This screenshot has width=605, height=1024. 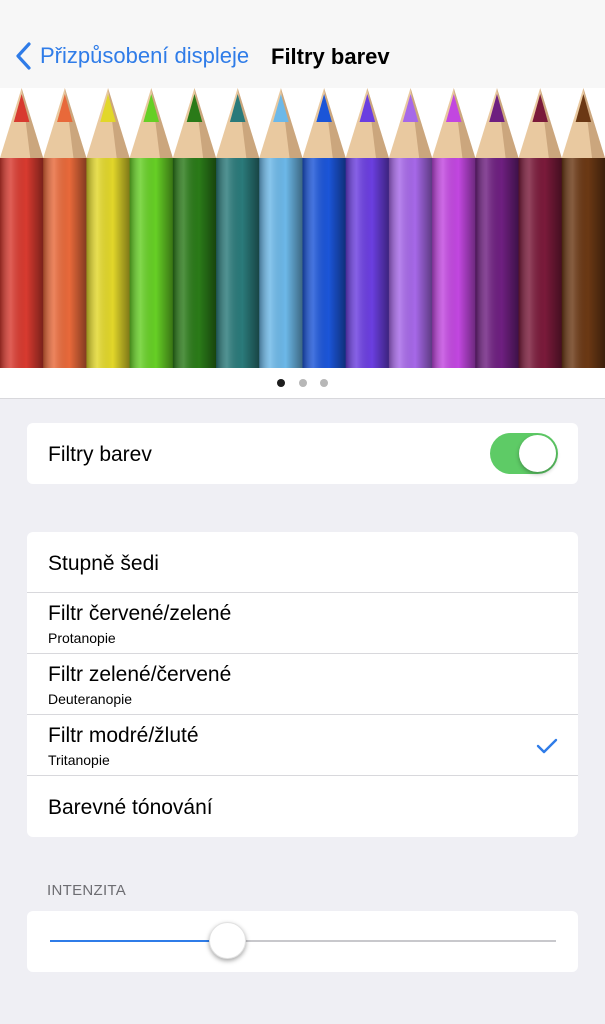 What do you see at coordinates (330, 56) in the screenshot?
I see `page-title: Filtry barev` at bounding box center [330, 56].